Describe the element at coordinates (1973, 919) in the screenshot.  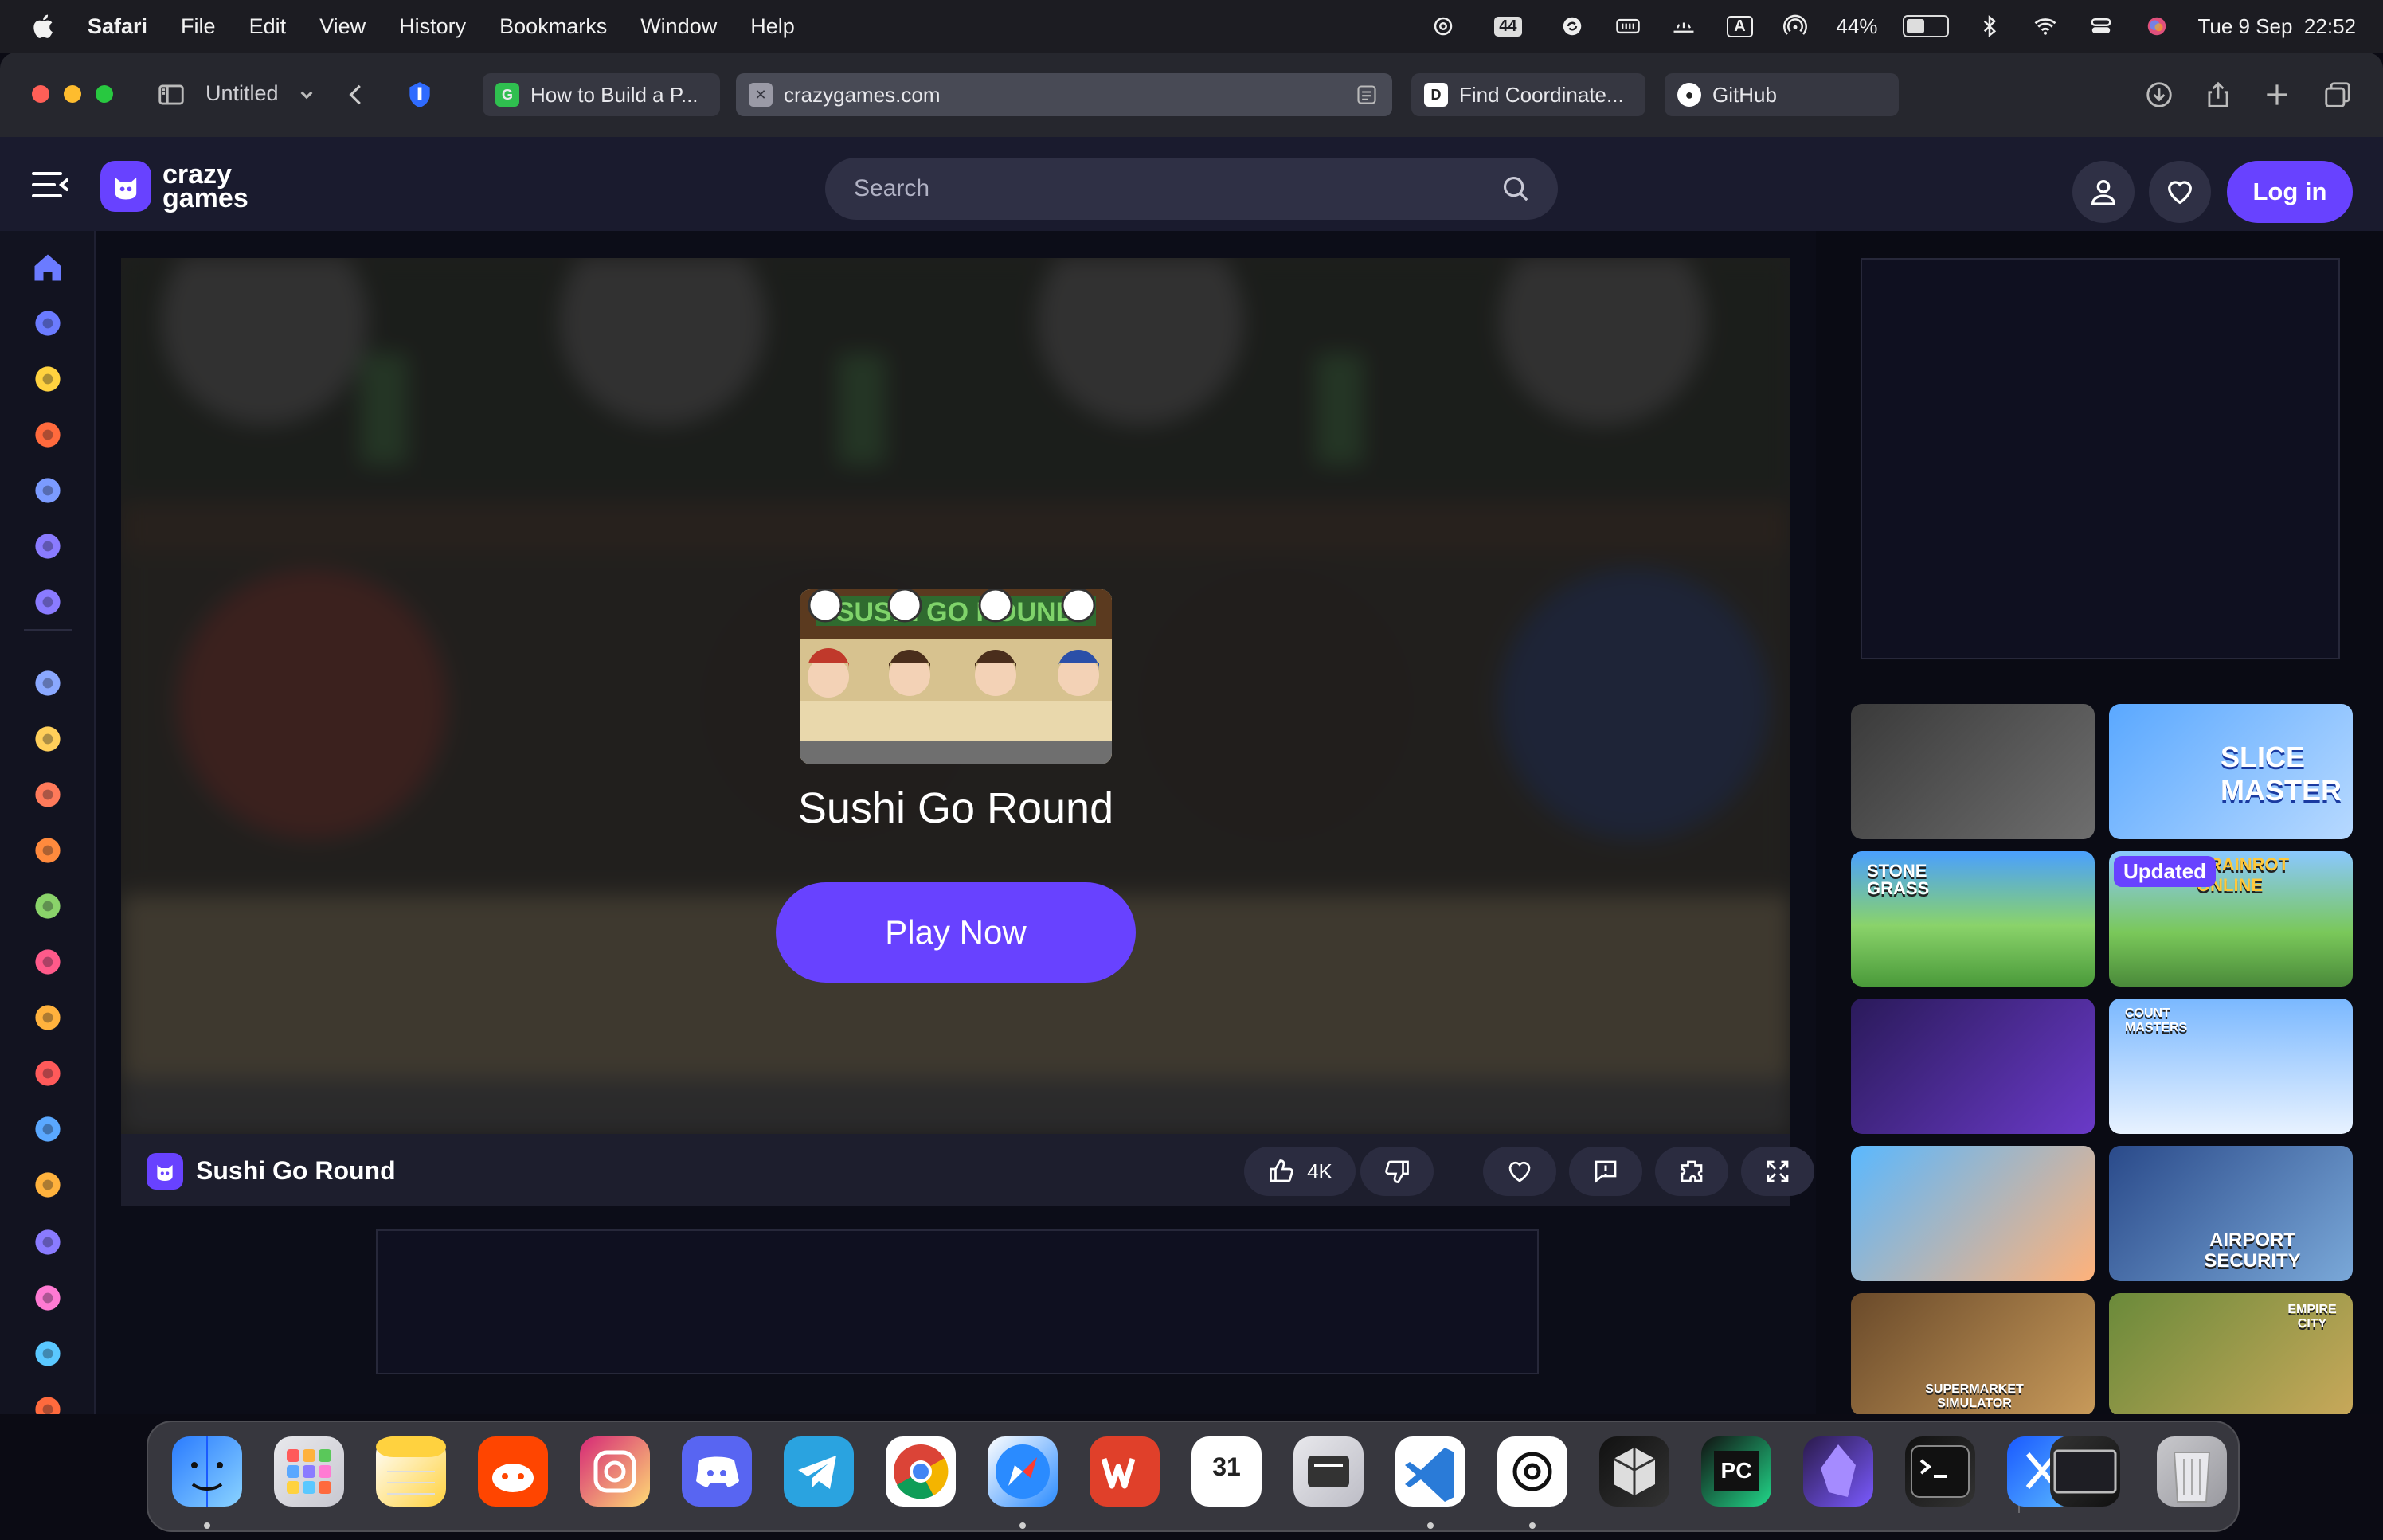
I see `game-tile: STONE GRASS` at that location.